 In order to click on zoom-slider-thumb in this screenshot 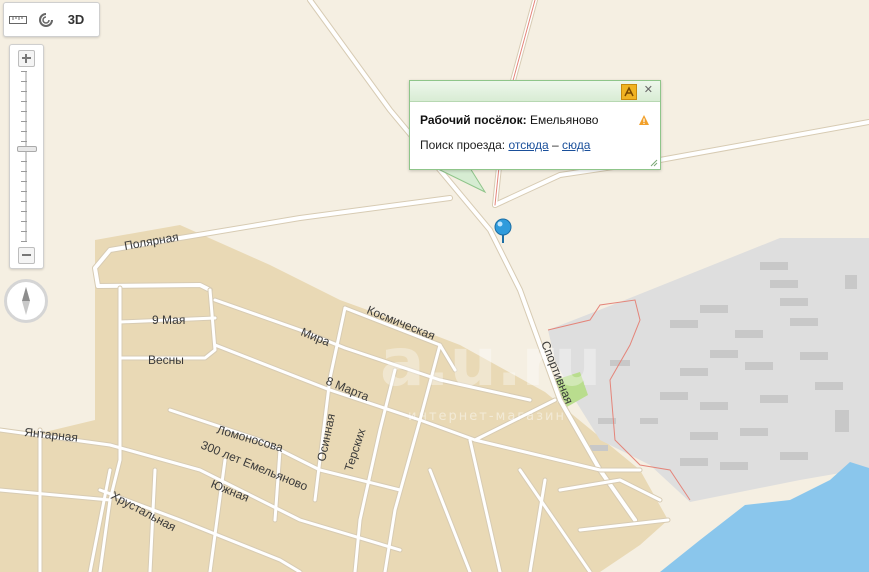, I will do `click(27, 148)`.